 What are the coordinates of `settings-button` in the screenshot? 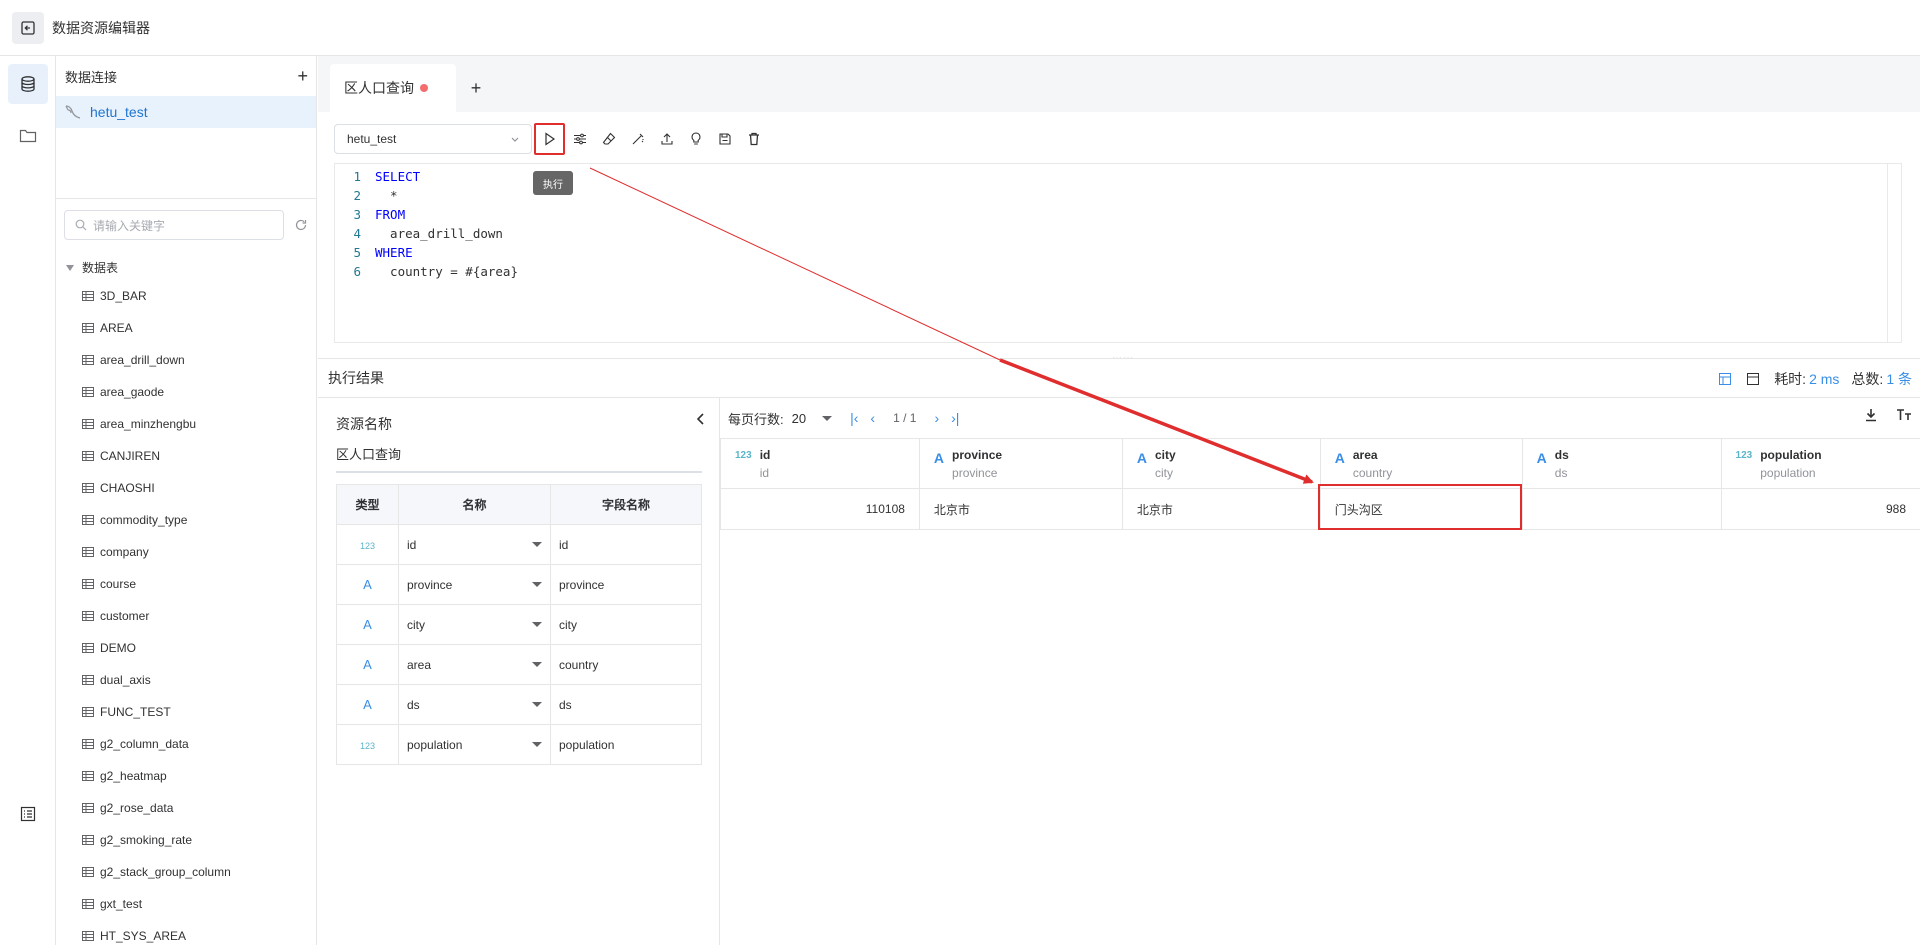 It's located at (580, 139).